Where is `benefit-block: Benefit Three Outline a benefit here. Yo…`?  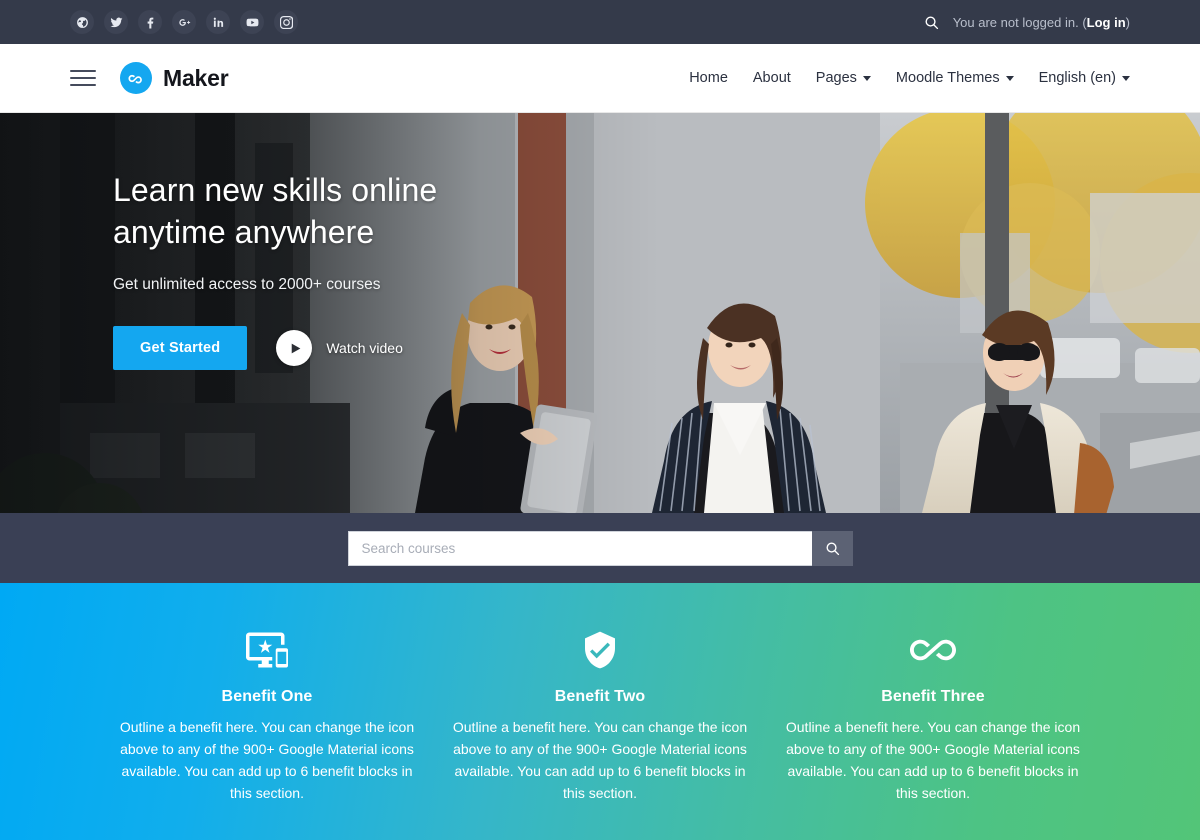 benefit-block: Benefit Three Outline a benefit here. Yo… is located at coordinates (933, 717).